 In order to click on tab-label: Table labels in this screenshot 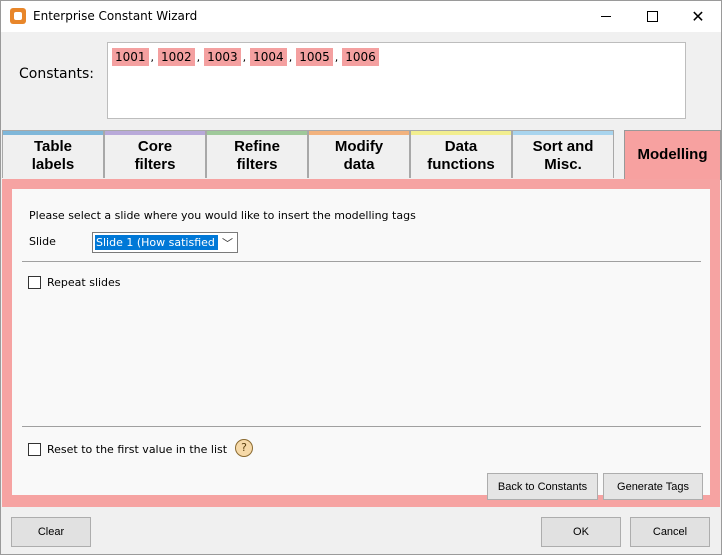, I will do `click(53, 155)`.